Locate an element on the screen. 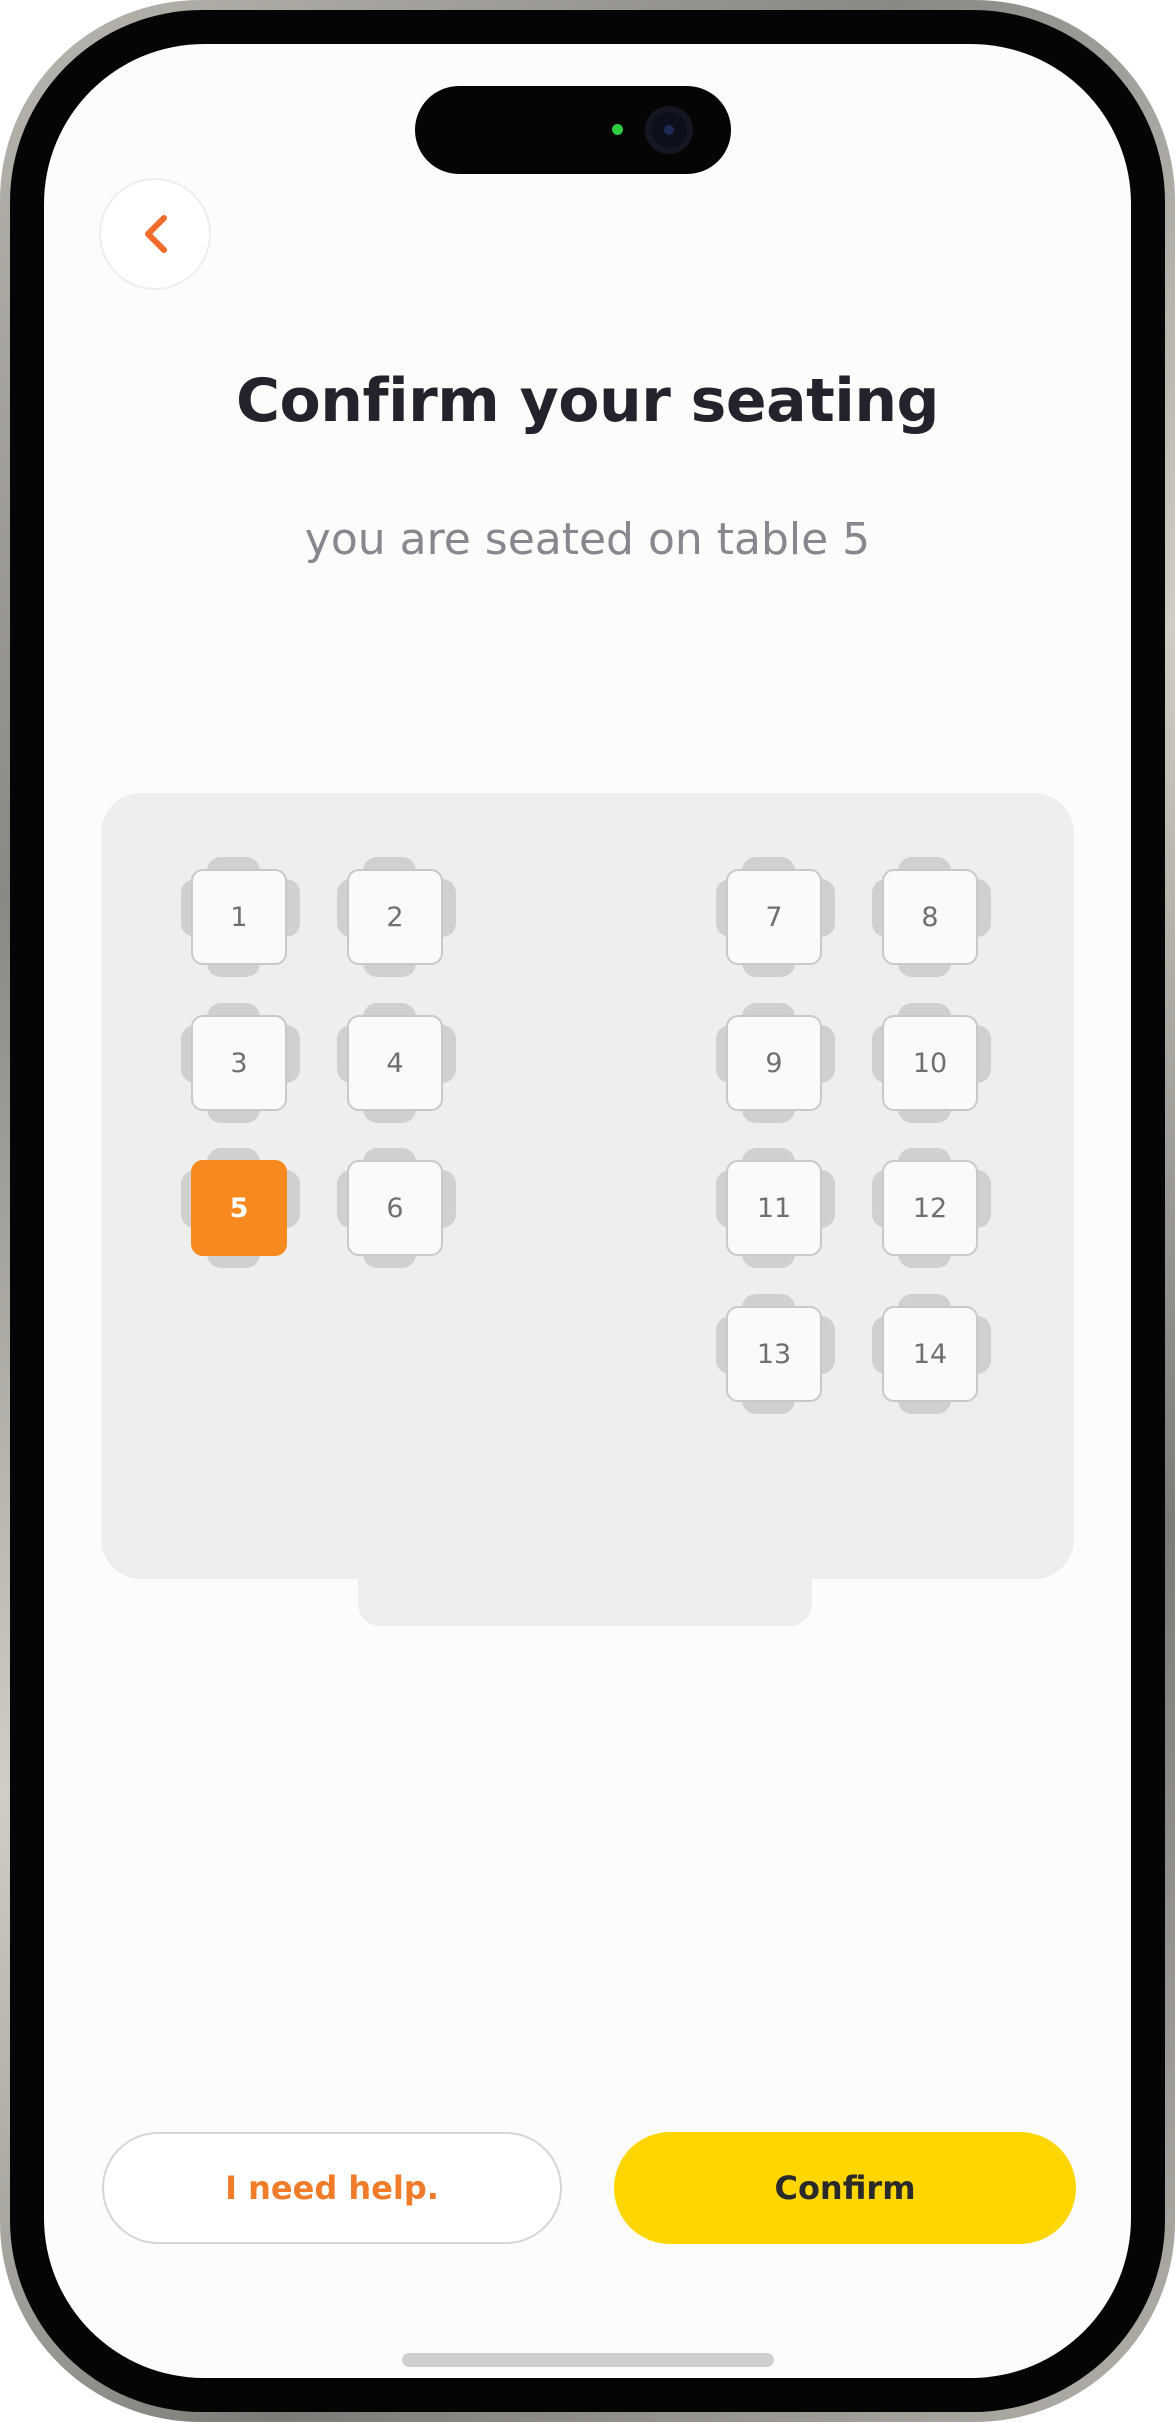 The height and width of the screenshot is (2422, 1175). table-4: 4 is located at coordinates (397, 1063).